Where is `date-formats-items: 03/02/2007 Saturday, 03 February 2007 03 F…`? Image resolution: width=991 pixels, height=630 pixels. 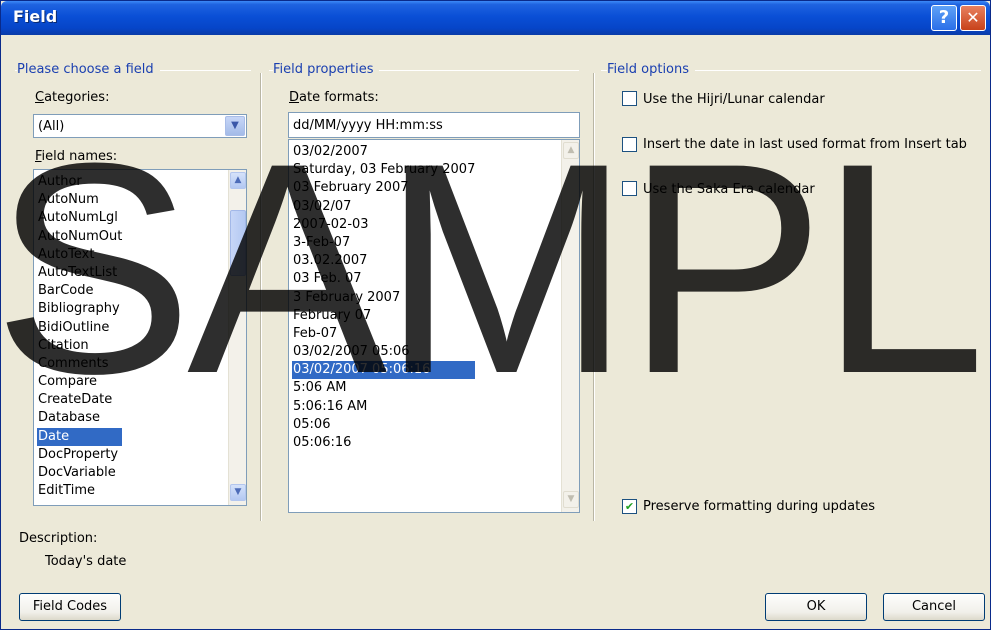
date-formats-items: 03/02/2007 Saturday, 03 February 2007 03 F… is located at coordinates (384, 297).